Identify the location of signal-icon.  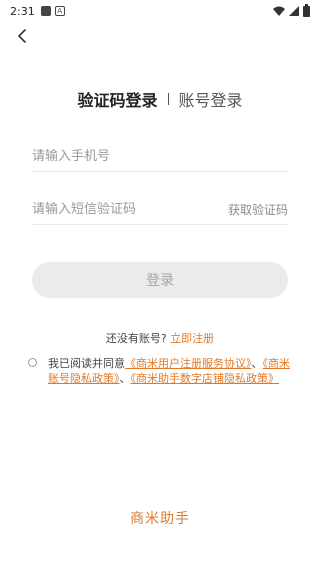
(294, 11).